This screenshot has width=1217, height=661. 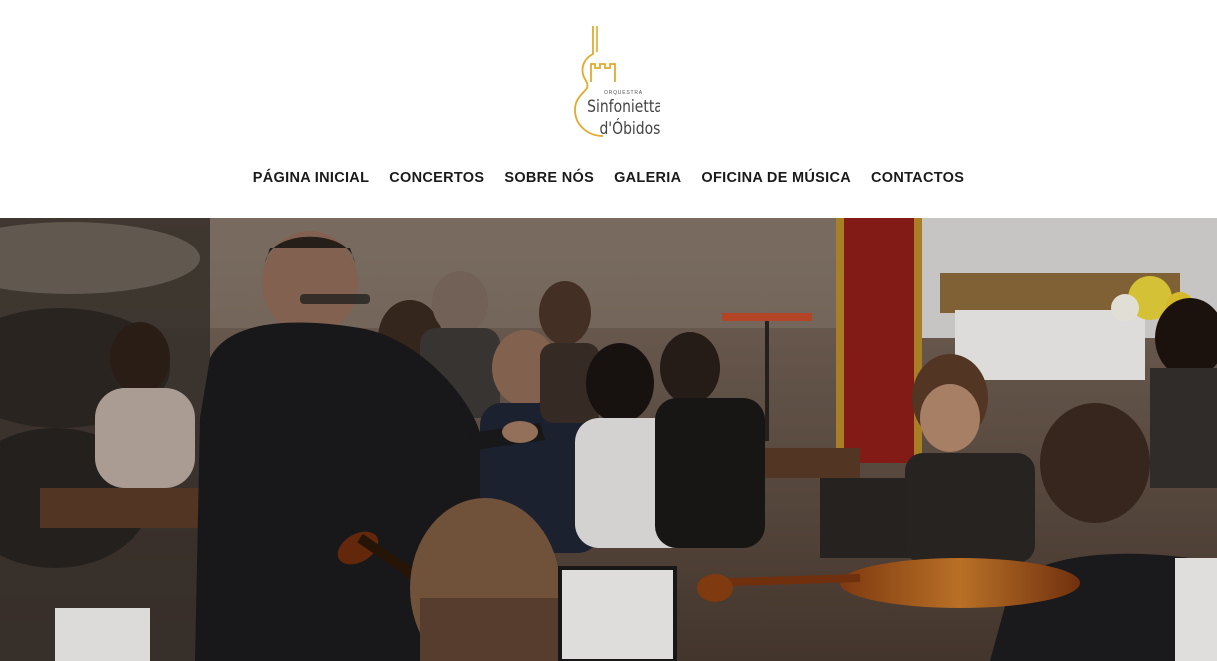 What do you see at coordinates (629, 128) in the screenshot?
I see `logo-line2: d'Óbidos` at bounding box center [629, 128].